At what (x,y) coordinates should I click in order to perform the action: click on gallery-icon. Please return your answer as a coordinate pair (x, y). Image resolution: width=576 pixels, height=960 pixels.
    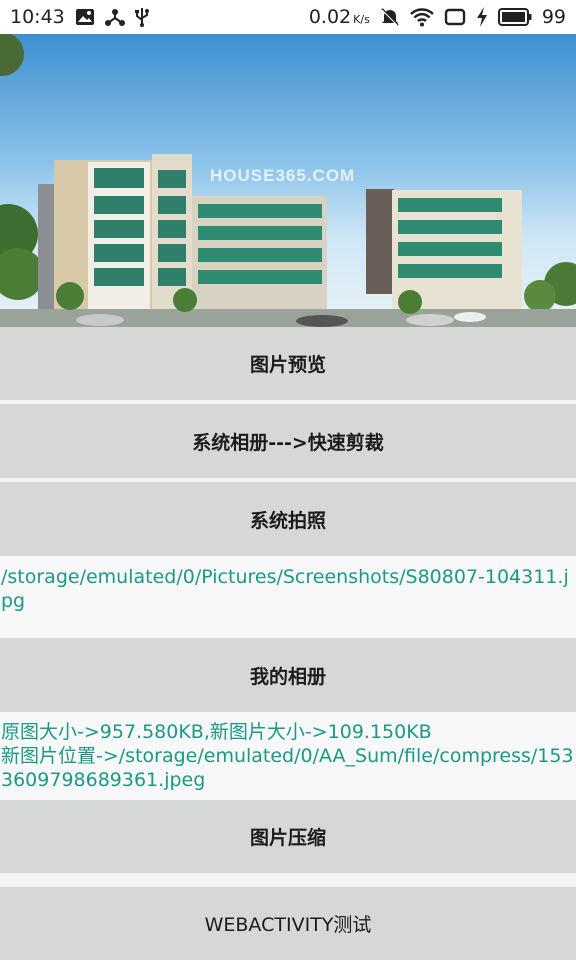
    Looking at the image, I should click on (85, 17).